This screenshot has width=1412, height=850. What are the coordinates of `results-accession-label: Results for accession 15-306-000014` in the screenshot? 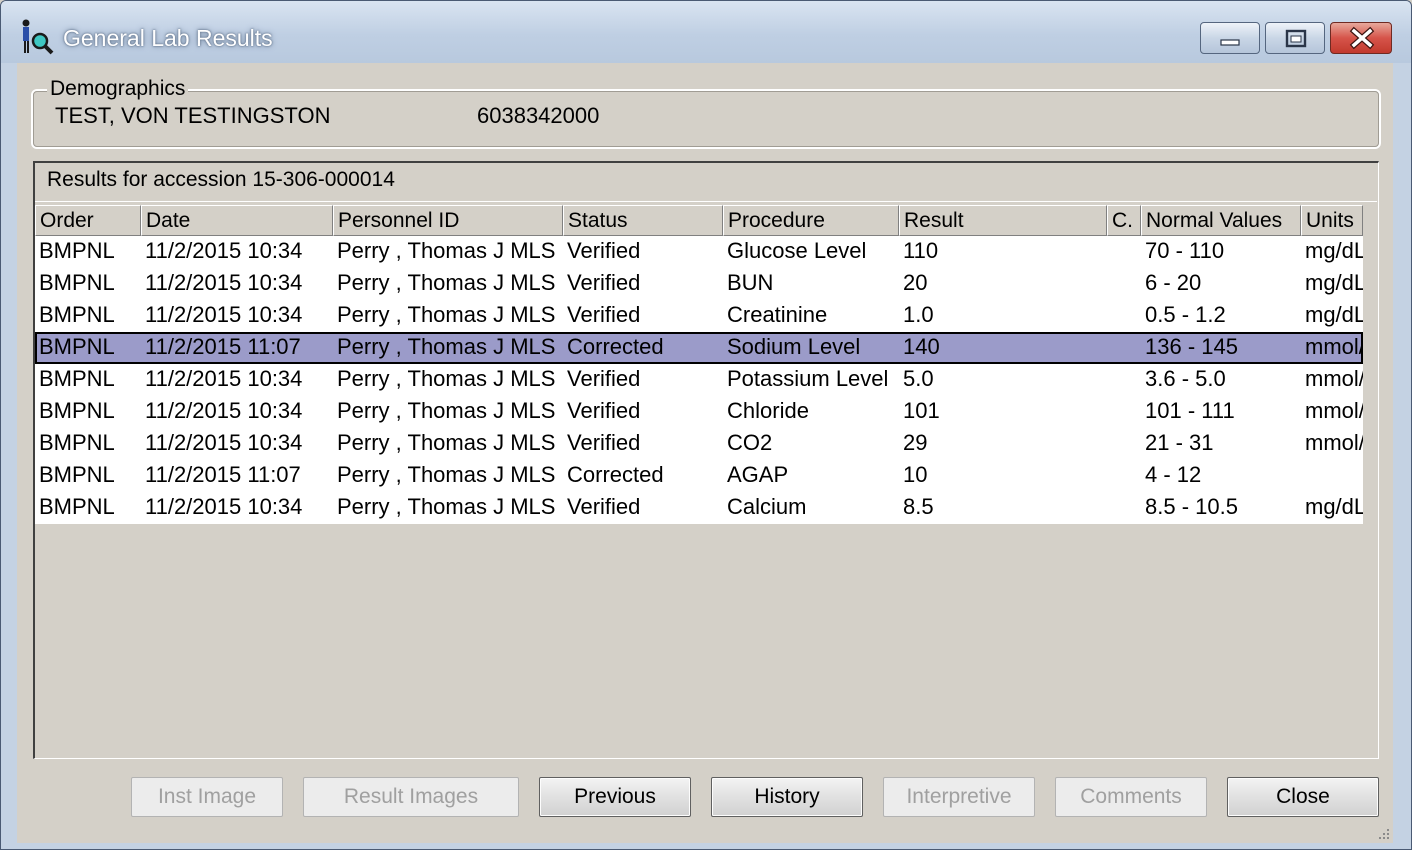 It's located at (221, 179).